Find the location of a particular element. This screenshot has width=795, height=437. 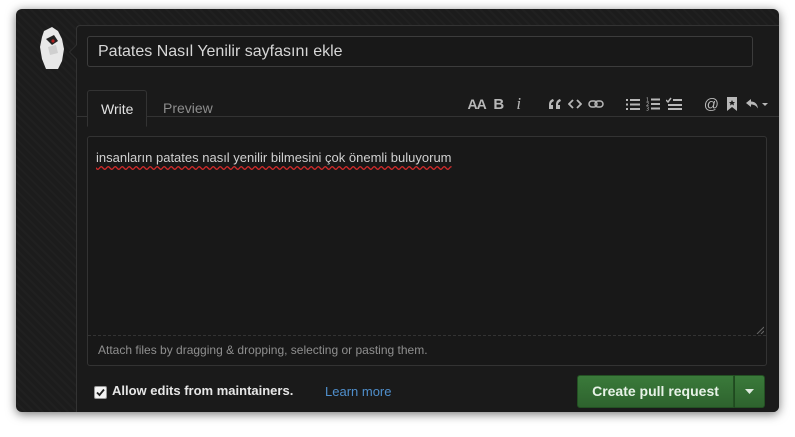

create-pr-dropdown-button is located at coordinates (749, 391).